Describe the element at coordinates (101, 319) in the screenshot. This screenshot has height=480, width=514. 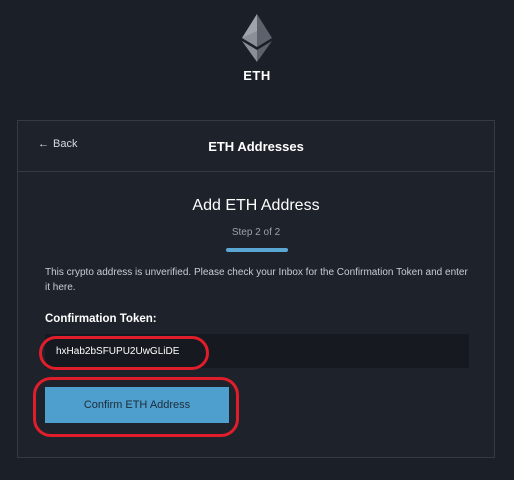
I see `token-label: Confirmation Token:` at that location.